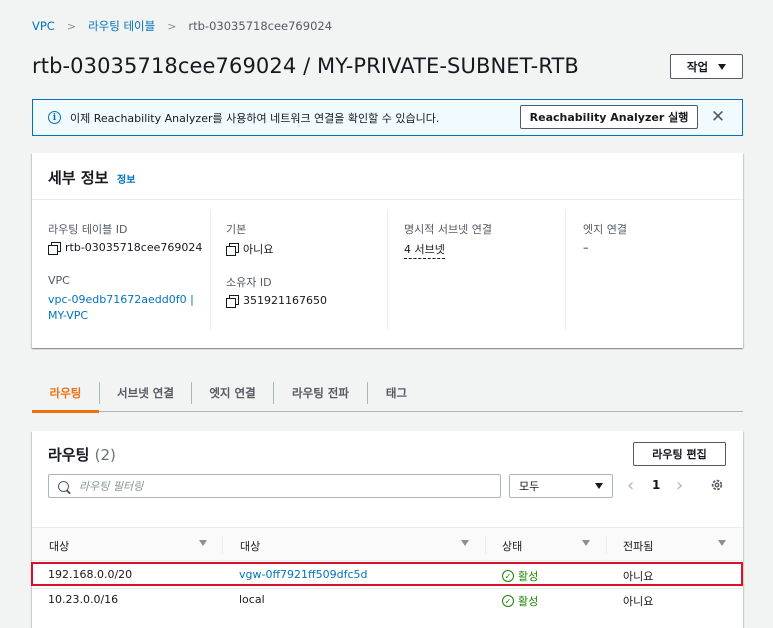 This screenshot has width=773, height=628. Describe the element at coordinates (528, 601) in the screenshot. I see `route-status-text: 활성` at that location.